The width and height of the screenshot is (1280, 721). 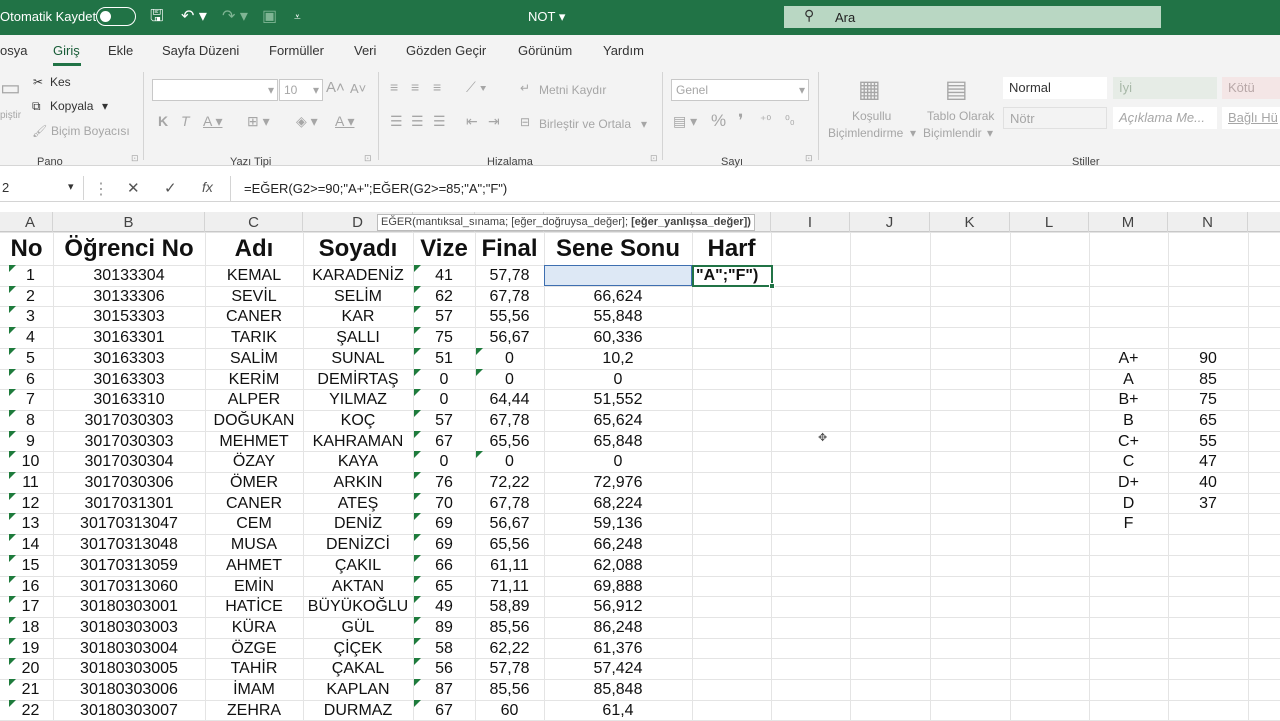 I want to click on header-cell: Soyadı, so click(x=358, y=248).